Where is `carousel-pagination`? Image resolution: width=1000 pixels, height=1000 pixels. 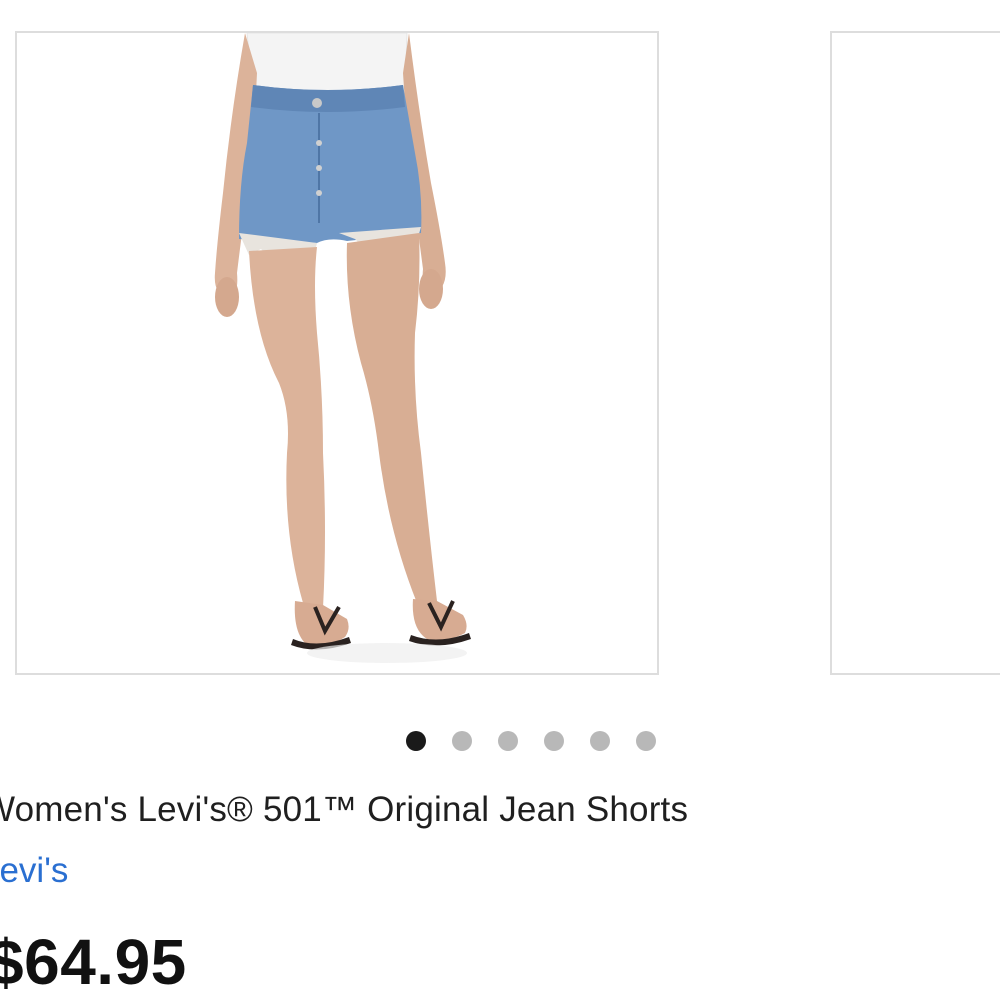 carousel-pagination is located at coordinates (531, 741).